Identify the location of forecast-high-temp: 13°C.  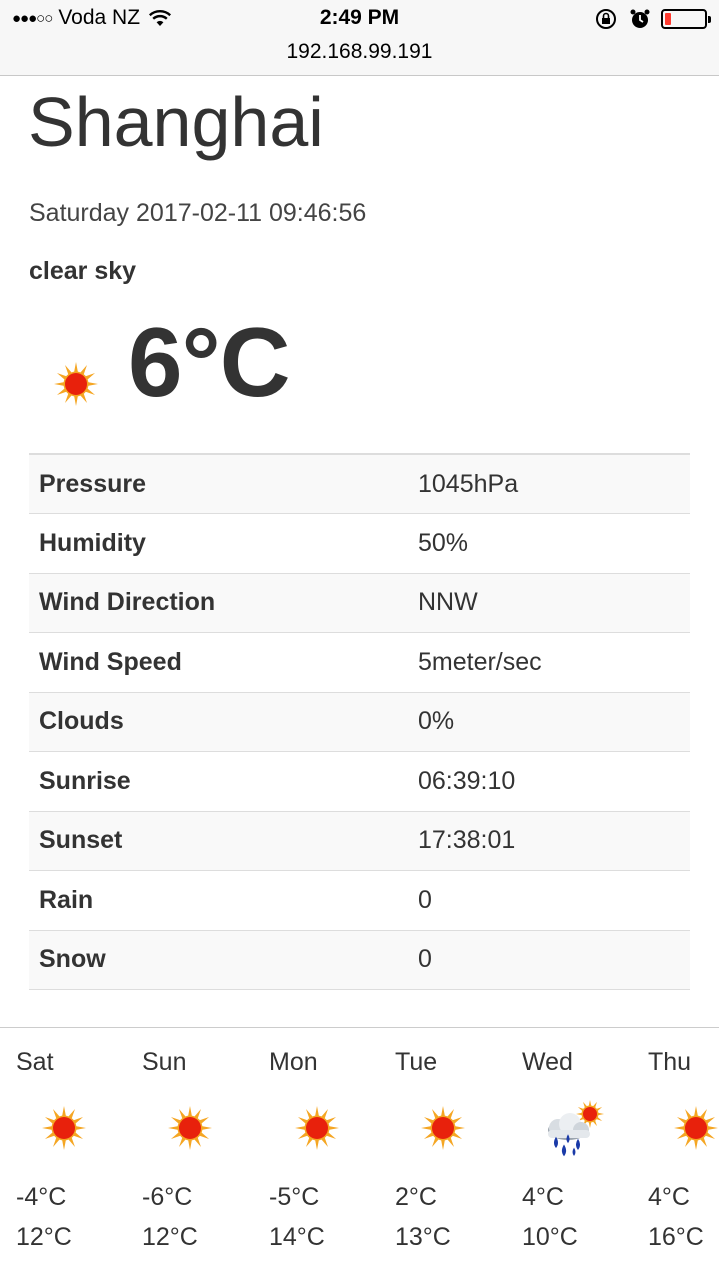
(423, 1237).